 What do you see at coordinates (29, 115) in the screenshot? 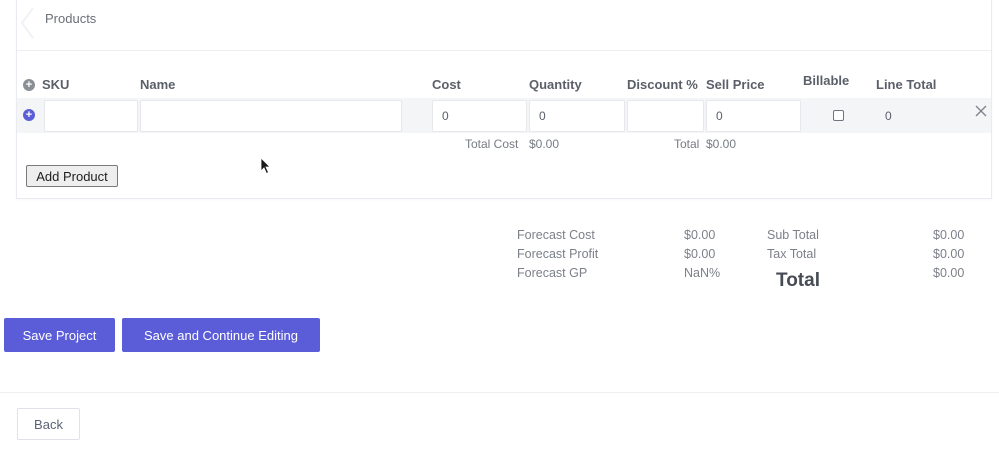
I see `add-row-icon: +` at bounding box center [29, 115].